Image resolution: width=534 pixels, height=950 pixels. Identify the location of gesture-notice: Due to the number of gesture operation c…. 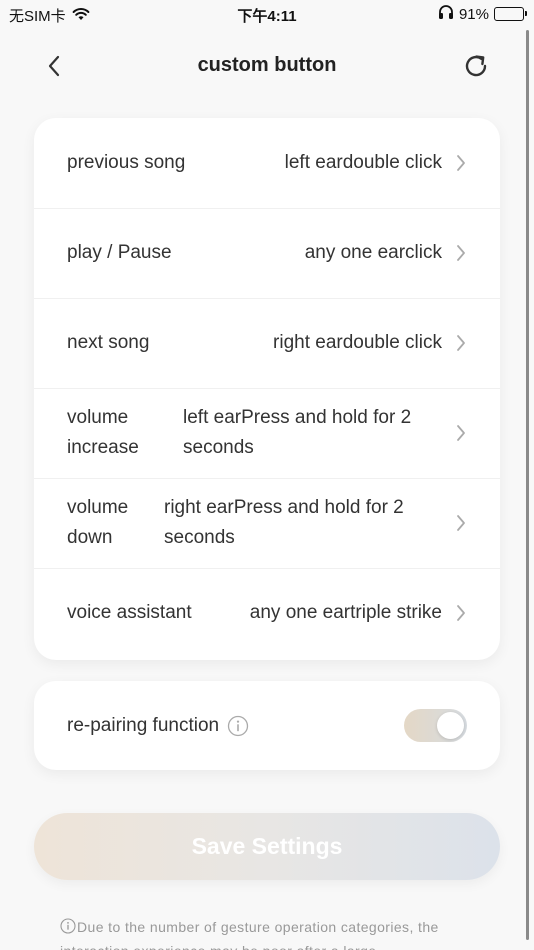
(265, 933).